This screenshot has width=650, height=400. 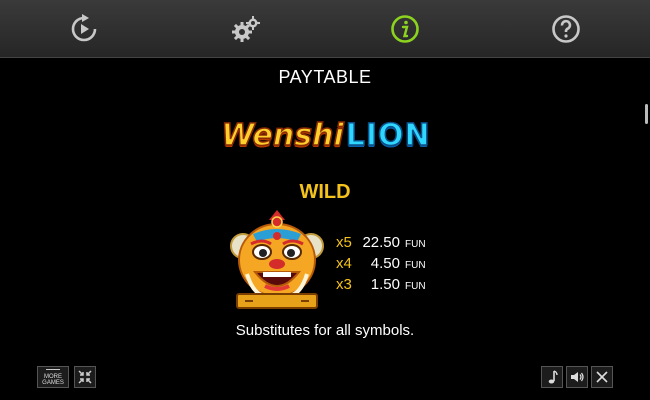 I want to click on payout-multiplier: x4, so click(x=344, y=263).